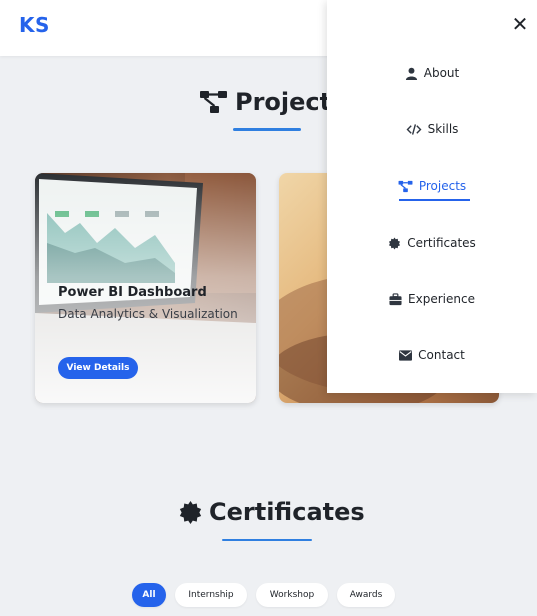  I want to click on user-icon, so click(411, 73).